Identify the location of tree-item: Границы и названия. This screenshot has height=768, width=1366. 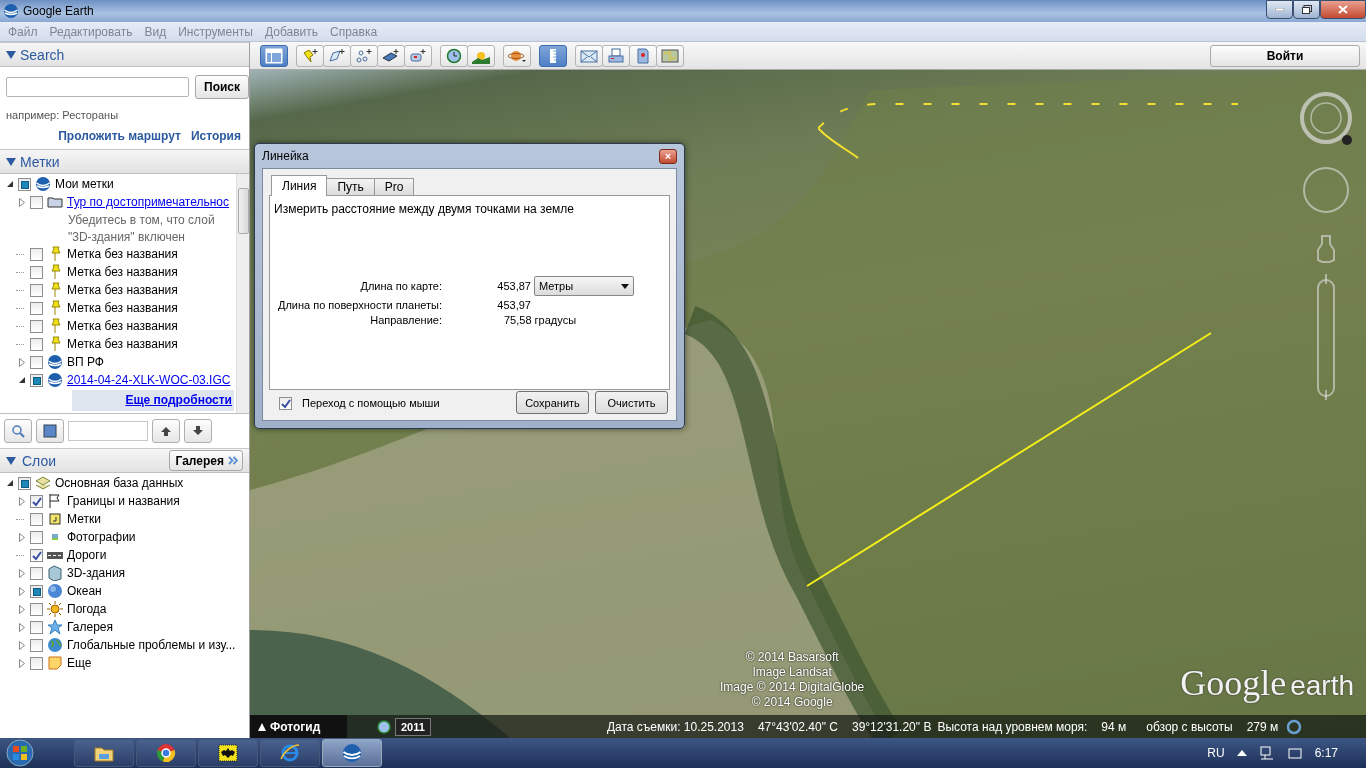
(123, 501).